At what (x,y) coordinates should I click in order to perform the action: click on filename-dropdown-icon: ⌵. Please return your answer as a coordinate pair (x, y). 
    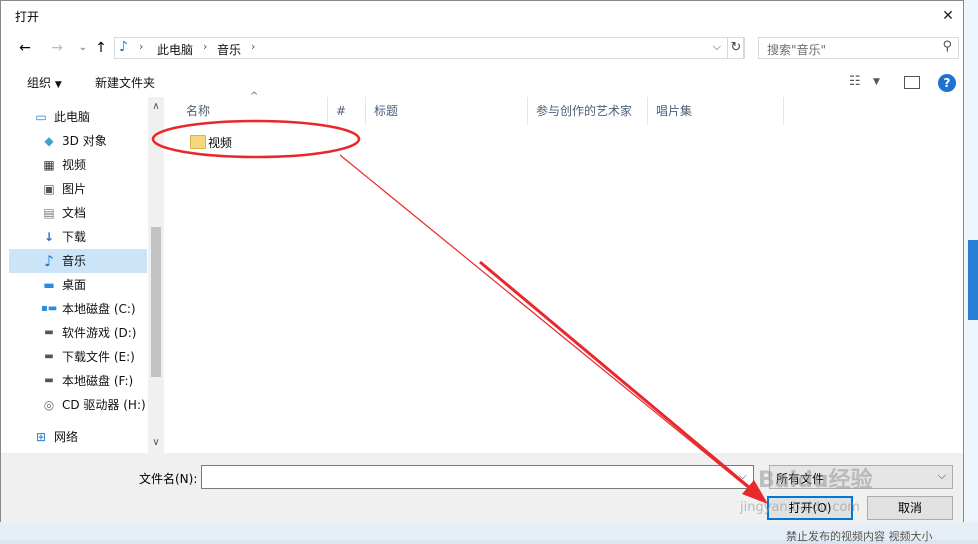
    Looking at the image, I should click on (743, 476).